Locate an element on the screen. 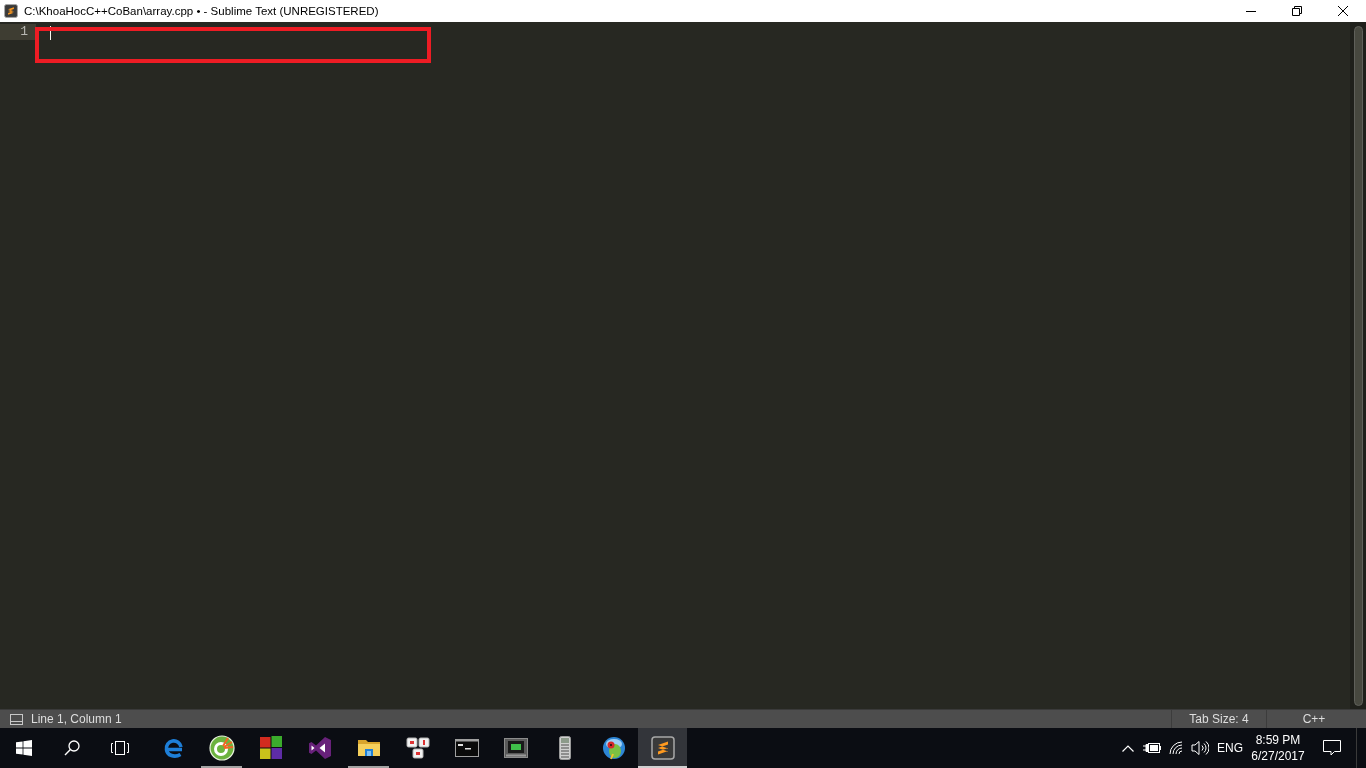 The height and width of the screenshot is (768, 1366). clock-time: 8:59 PM is located at coordinates (1278, 740).